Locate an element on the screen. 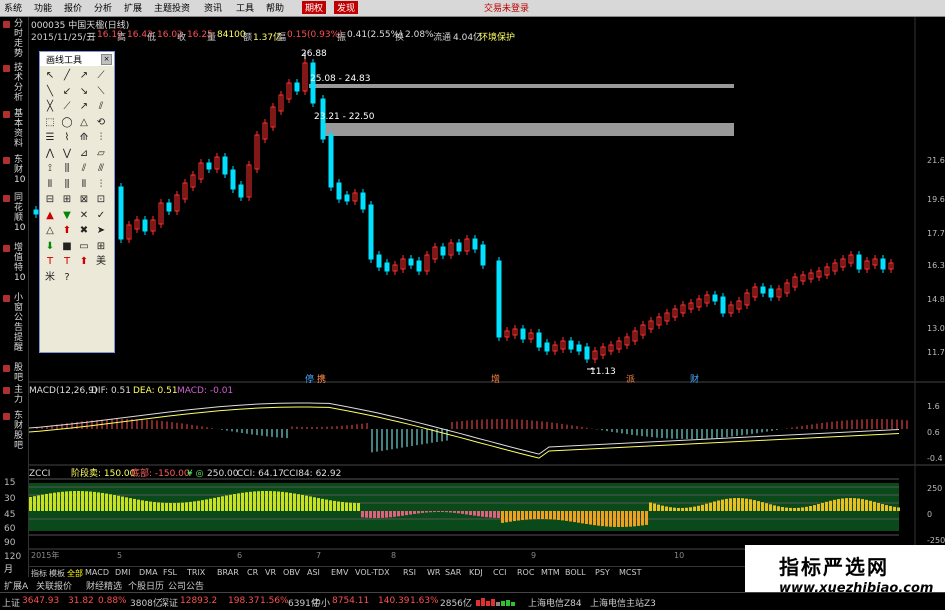 This screenshot has width=945, height=610. tool-fan-icon: ⫼ is located at coordinates (67, 169).